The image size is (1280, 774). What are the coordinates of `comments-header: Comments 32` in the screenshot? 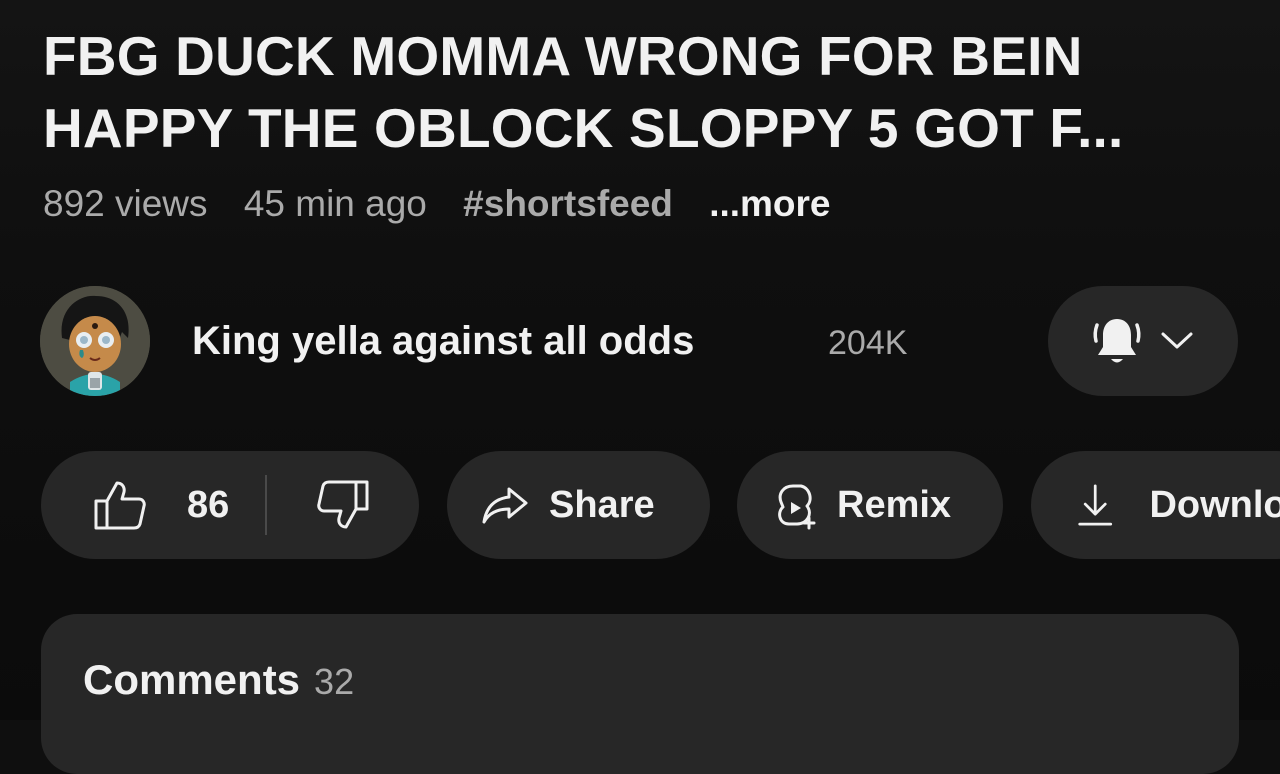 It's located at (218, 681).